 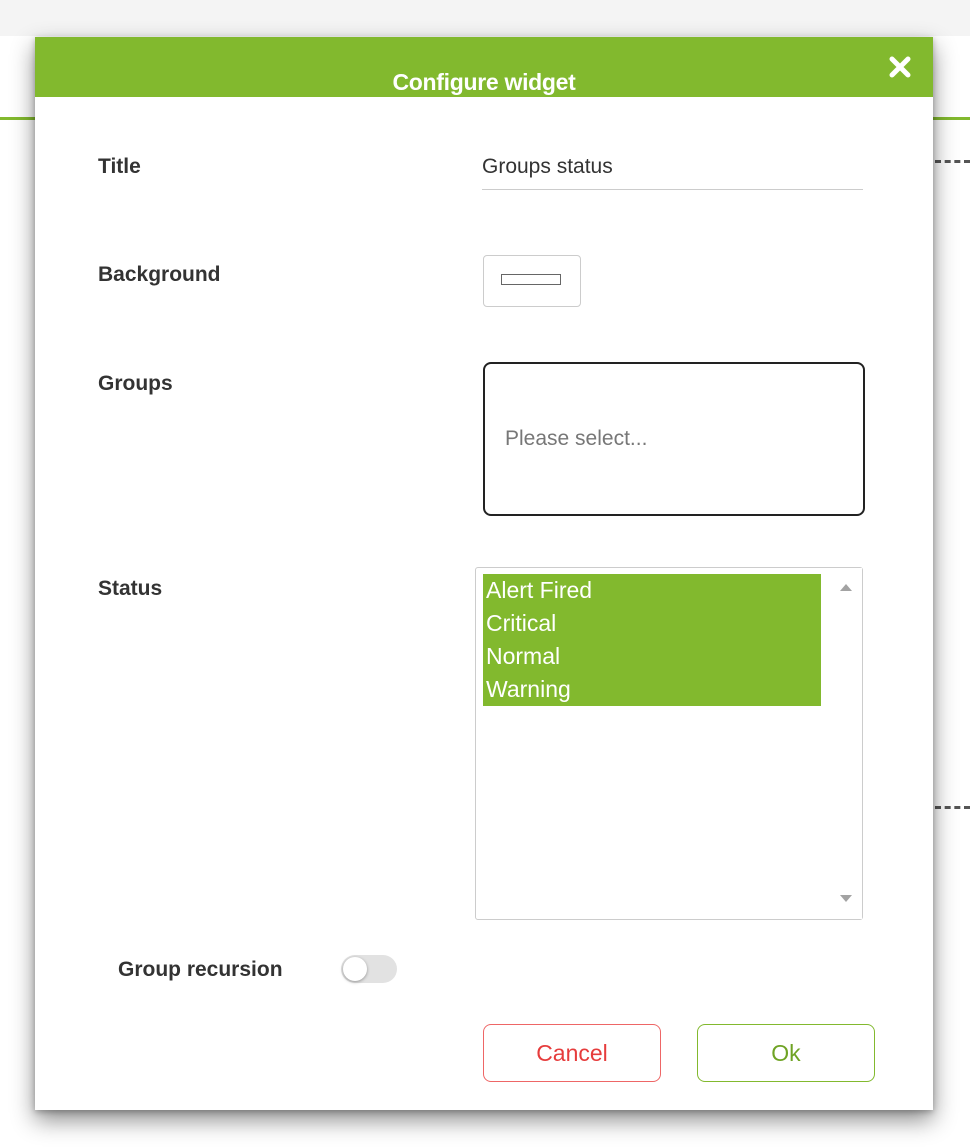 I want to click on background-color-picker, so click(x=532, y=281).